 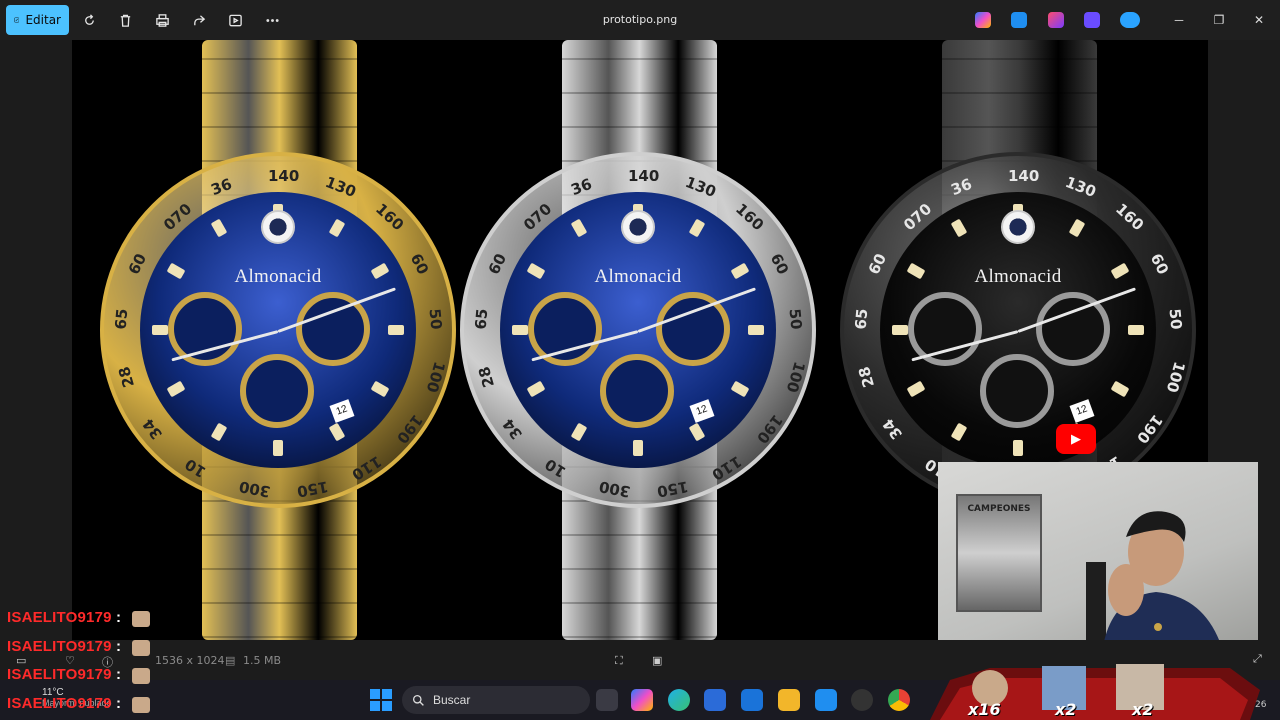 I want to click on file-name: prototipo.png, so click(x=640, y=19).